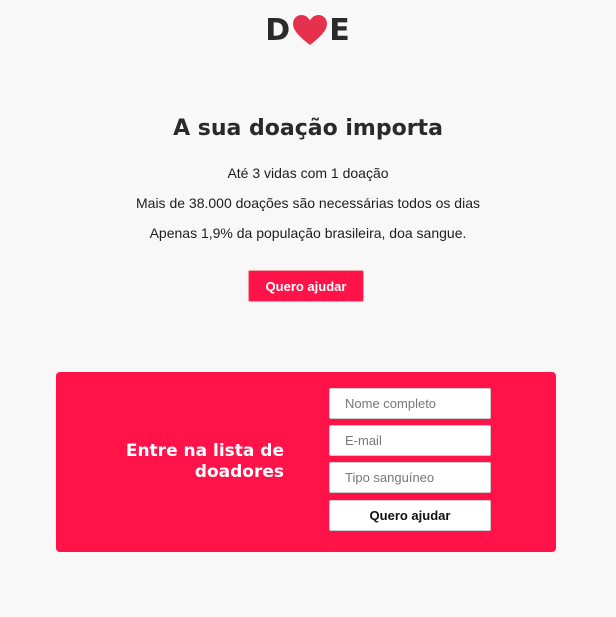  Describe the element at coordinates (204, 461) in the screenshot. I see `signup-title: Entre na lista de doadores` at that location.